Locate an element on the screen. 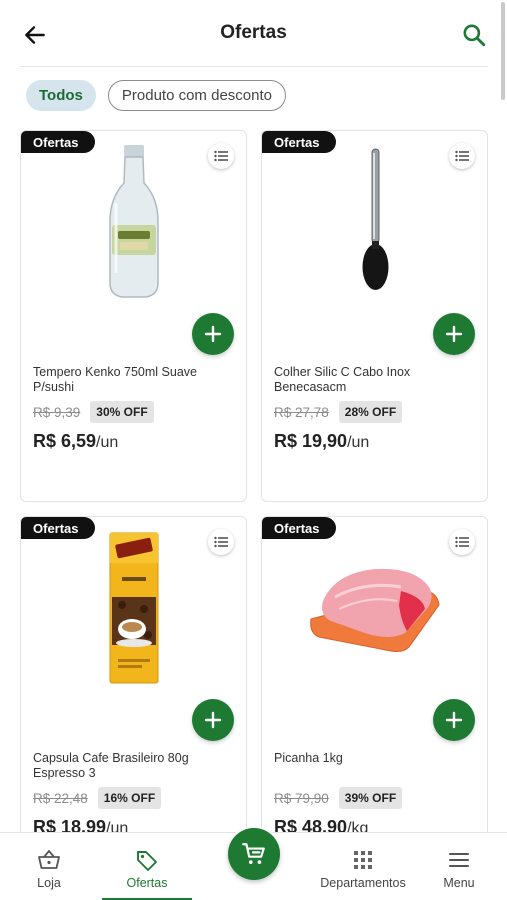 This screenshot has height=900, width=507. price-value: R$ 19,90 is located at coordinates (311, 441).